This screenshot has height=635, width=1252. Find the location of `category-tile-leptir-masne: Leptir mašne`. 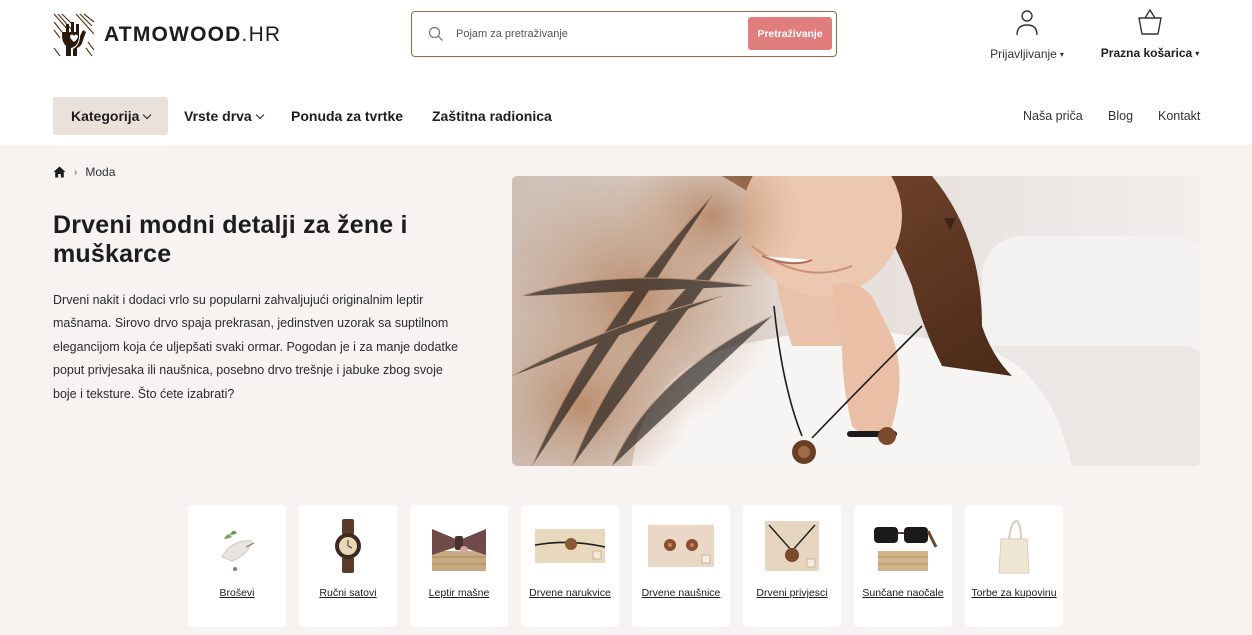

category-tile-leptir-masne: Leptir mašne is located at coordinates (459, 566).